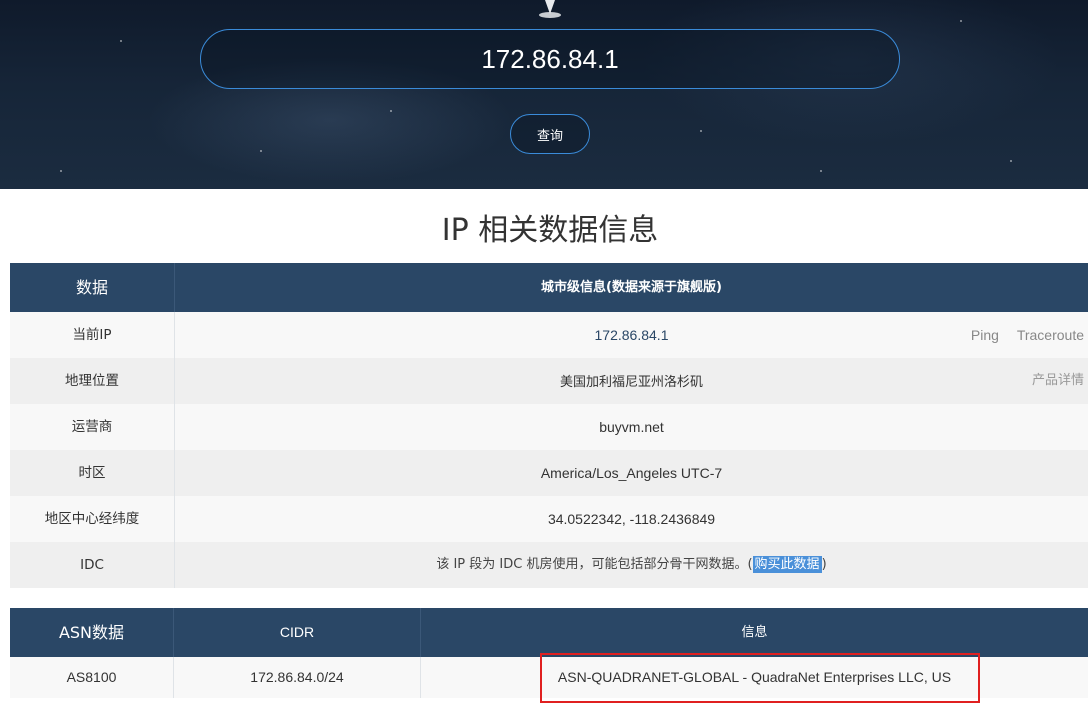  I want to click on timezone-value: America/Los_Angeles UTC-7, so click(631, 473).